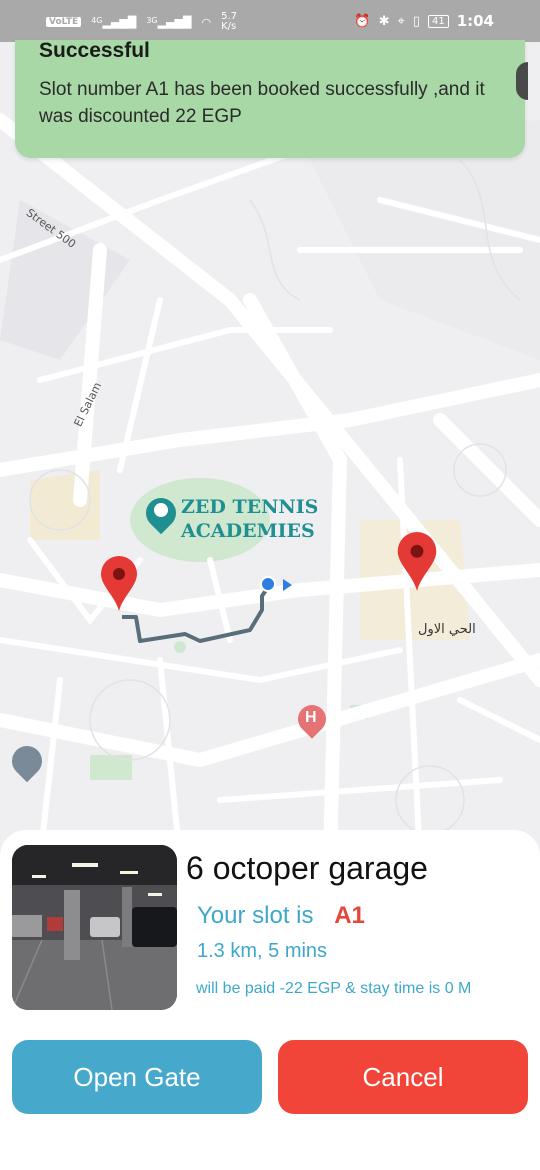 The width and height of the screenshot is (540, 1170). What do you see at coordinates (268, 584) in the screenshot?
I see `user-location-dot` at bounding box center [268, 584].